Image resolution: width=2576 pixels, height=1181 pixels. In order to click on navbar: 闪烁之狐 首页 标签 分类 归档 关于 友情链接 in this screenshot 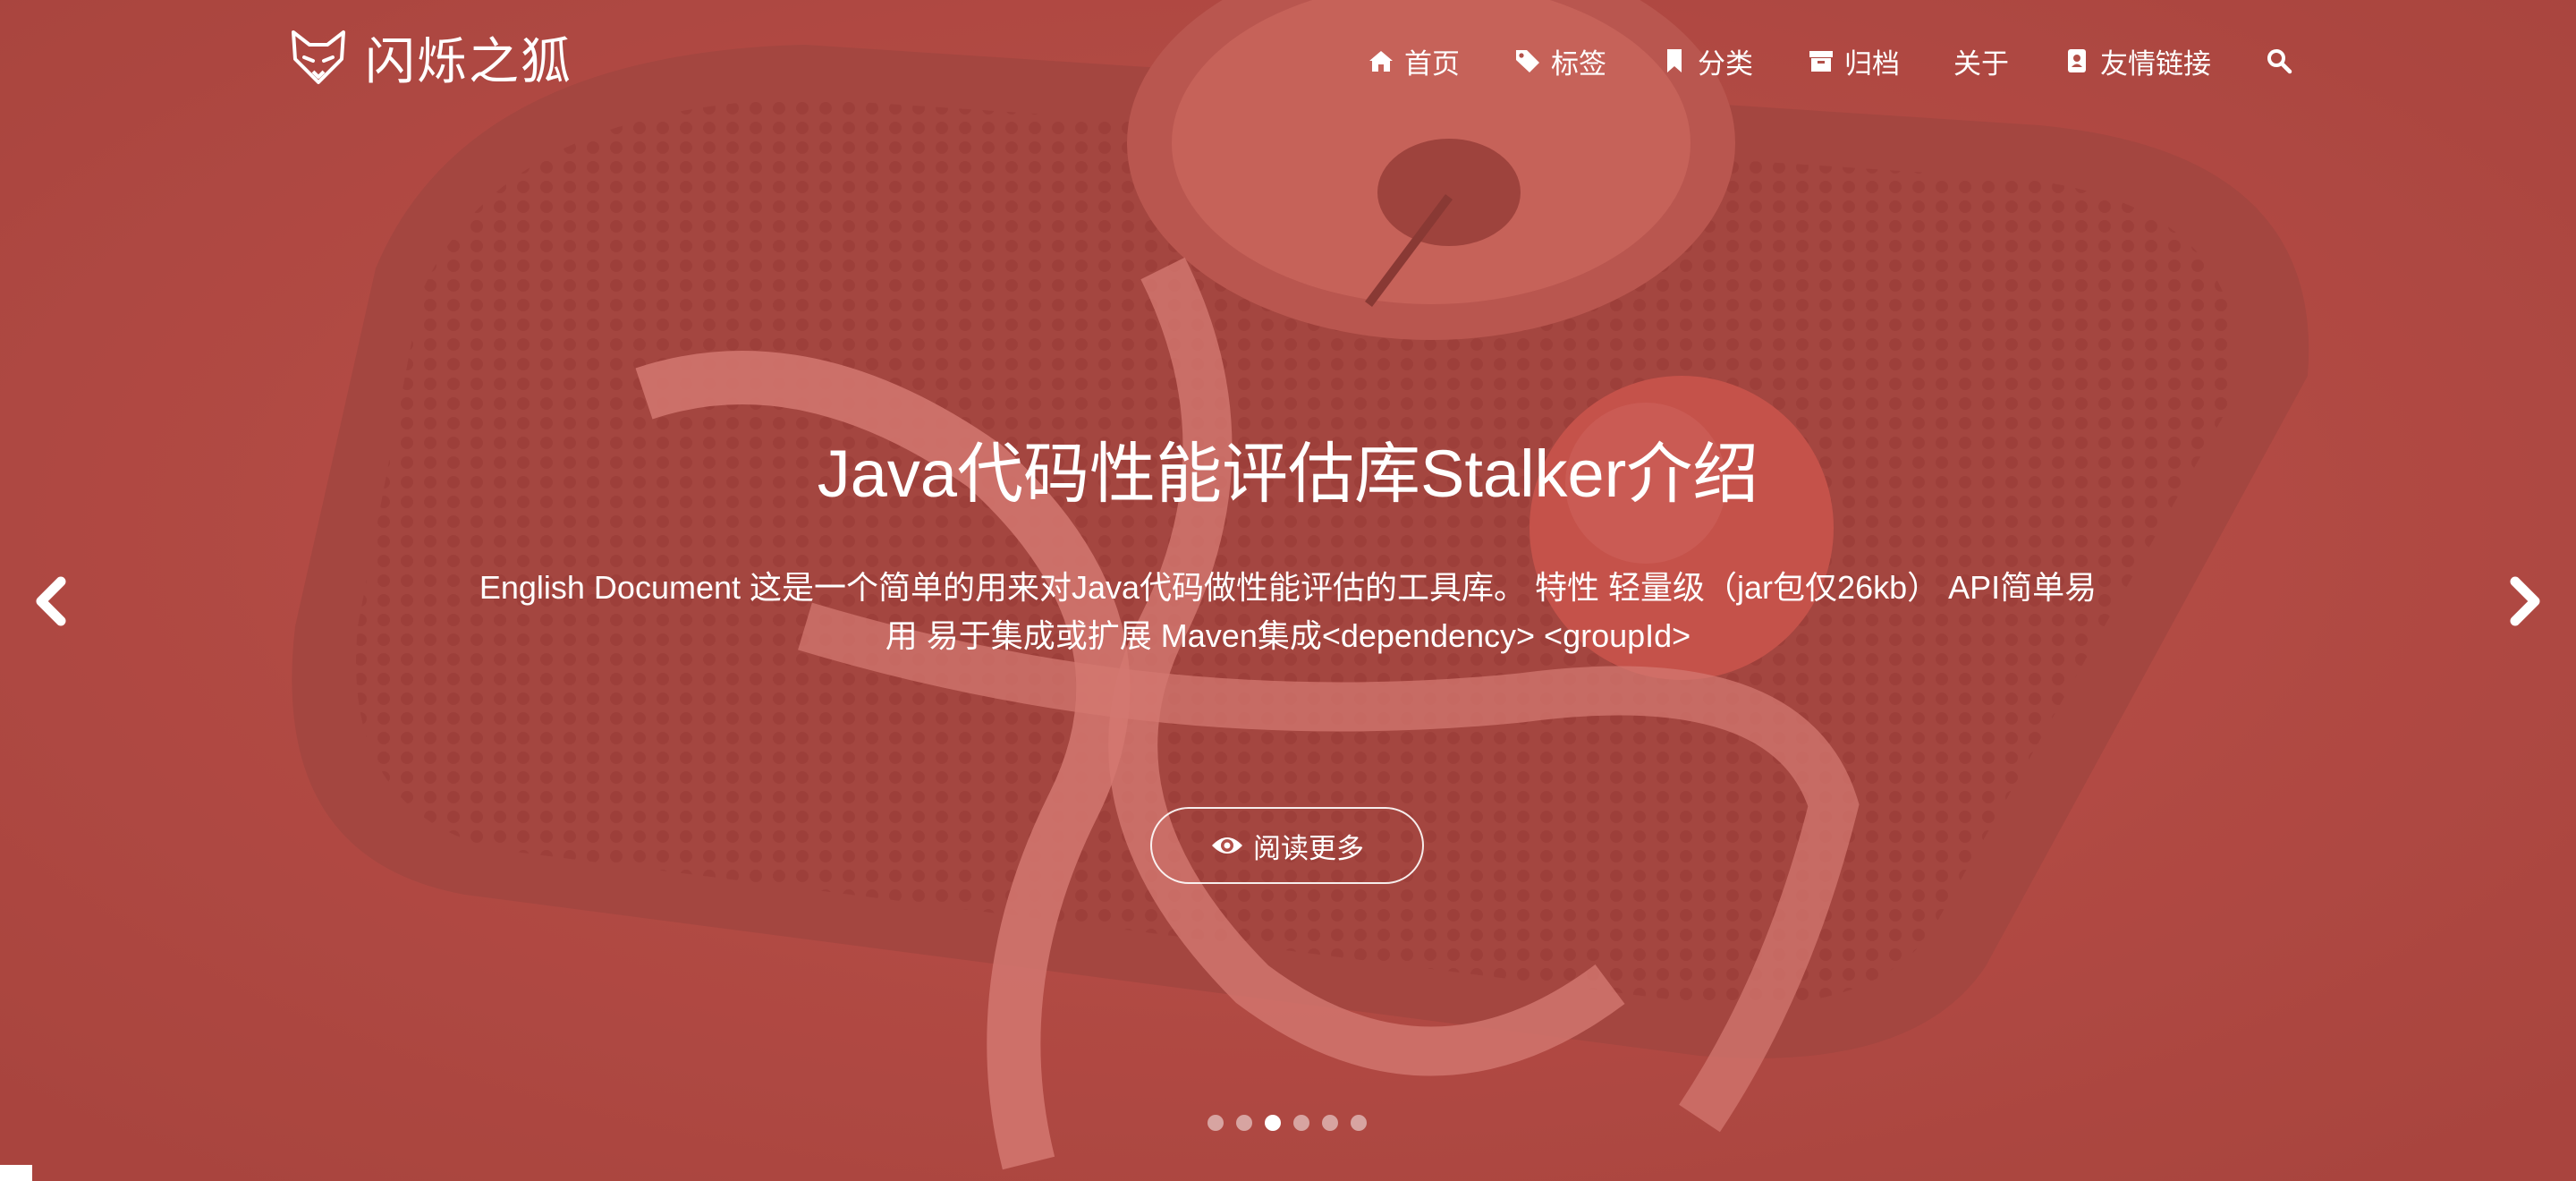, I will do `click(1288, 58)`.